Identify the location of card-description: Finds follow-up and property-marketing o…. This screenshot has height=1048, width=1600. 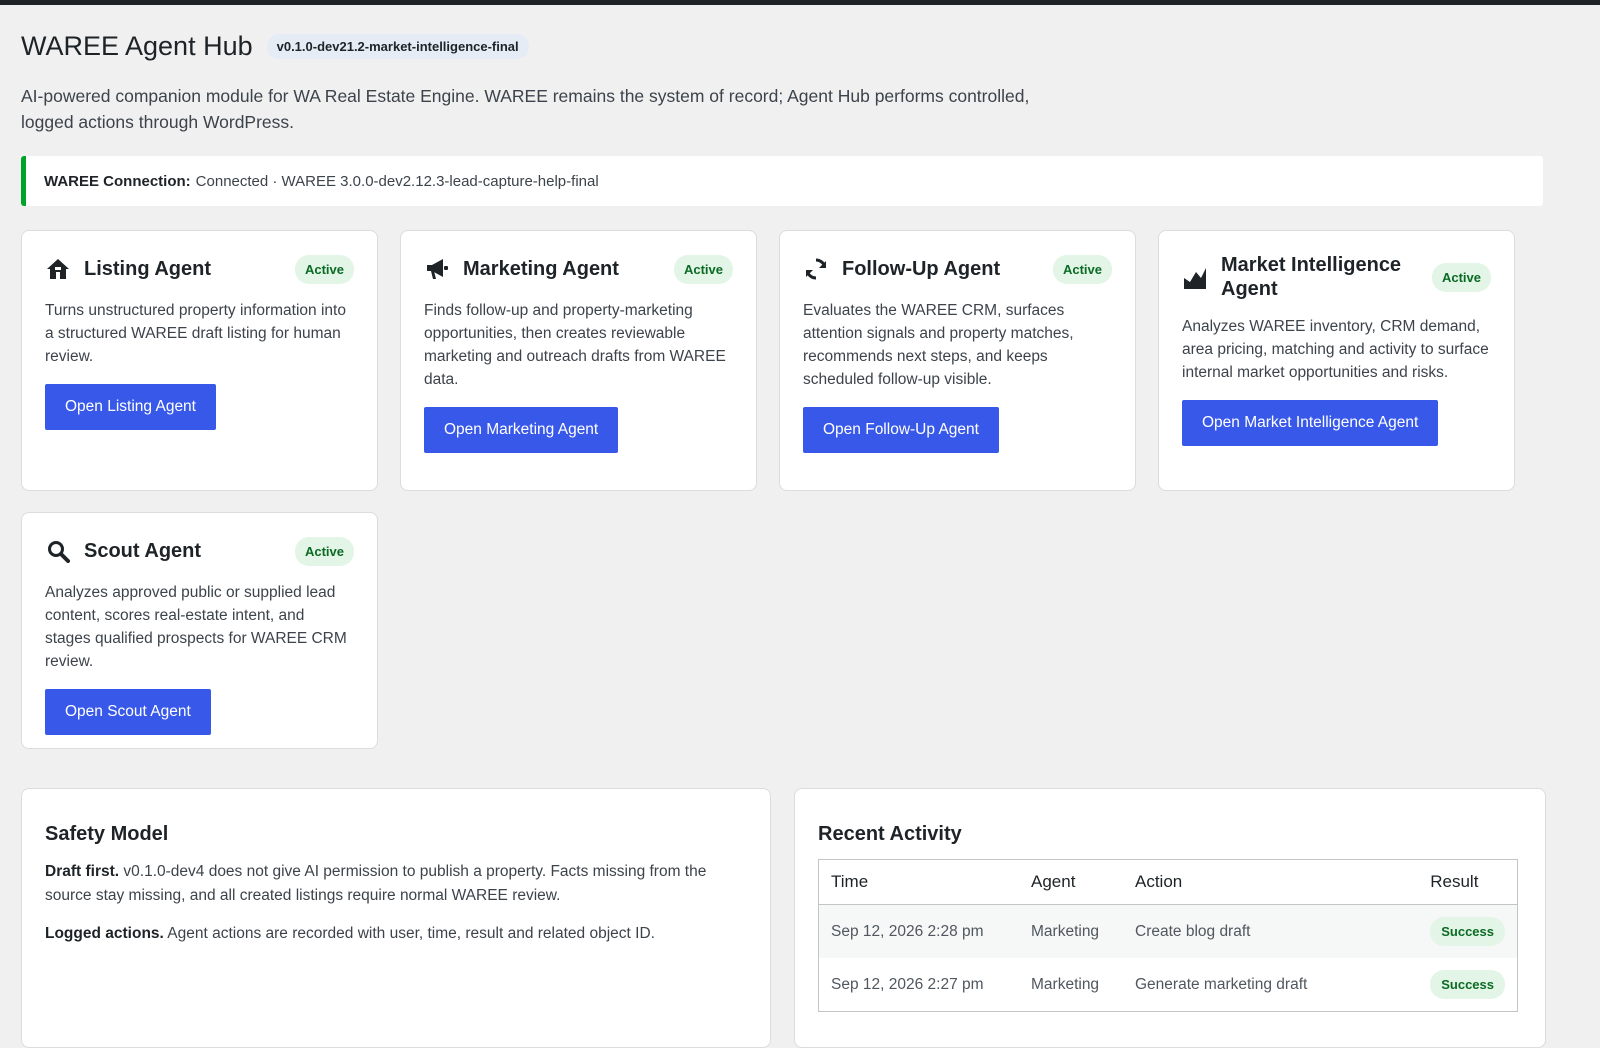
(575, 345).